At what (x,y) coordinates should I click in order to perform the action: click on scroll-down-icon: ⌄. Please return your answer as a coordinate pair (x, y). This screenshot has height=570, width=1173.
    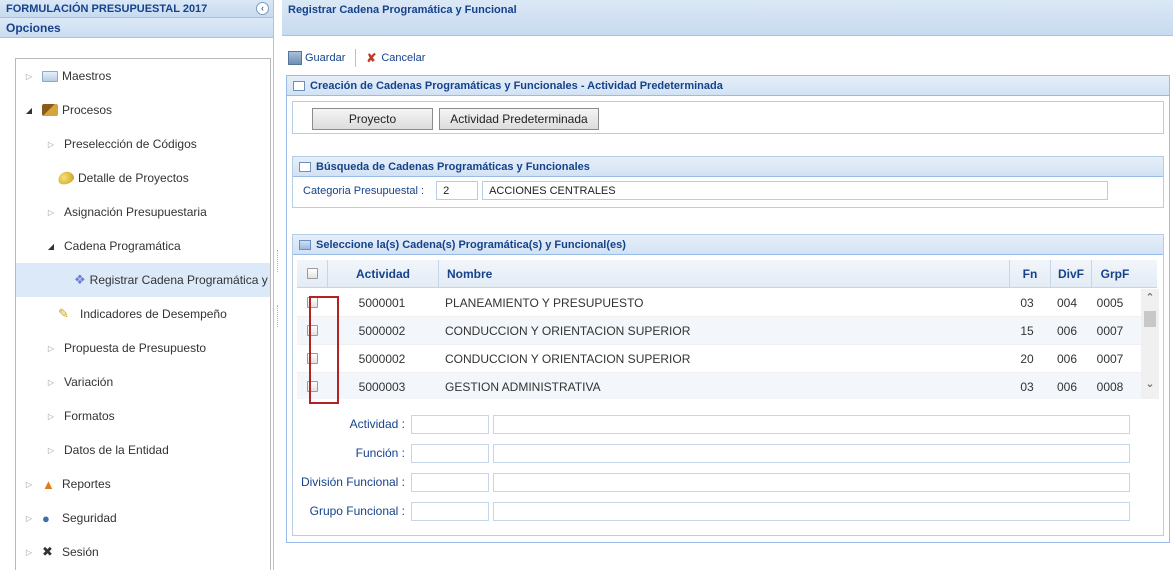
    Looking at the image, I should click on (1150, 386).